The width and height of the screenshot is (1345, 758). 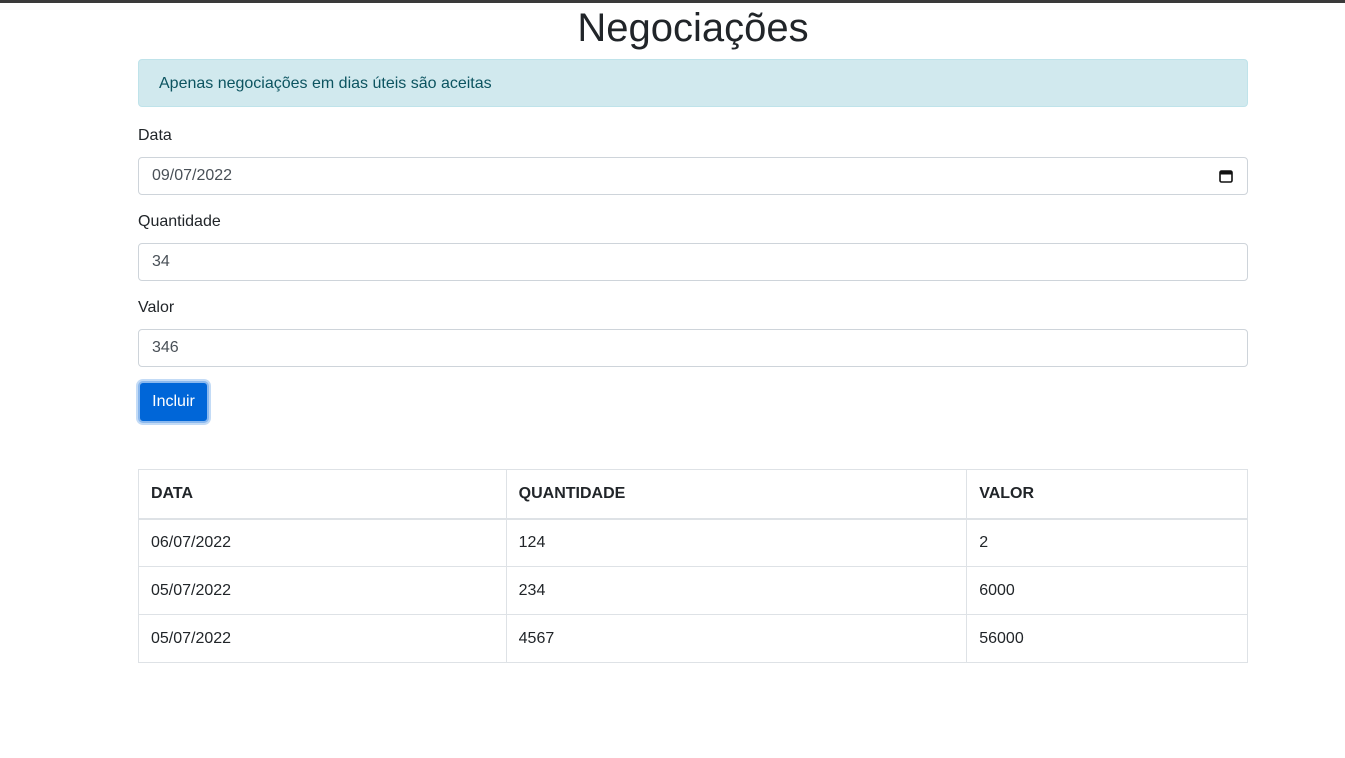 I want to click on data-date-value: 09/07/2022, so click(x=192, y=175).